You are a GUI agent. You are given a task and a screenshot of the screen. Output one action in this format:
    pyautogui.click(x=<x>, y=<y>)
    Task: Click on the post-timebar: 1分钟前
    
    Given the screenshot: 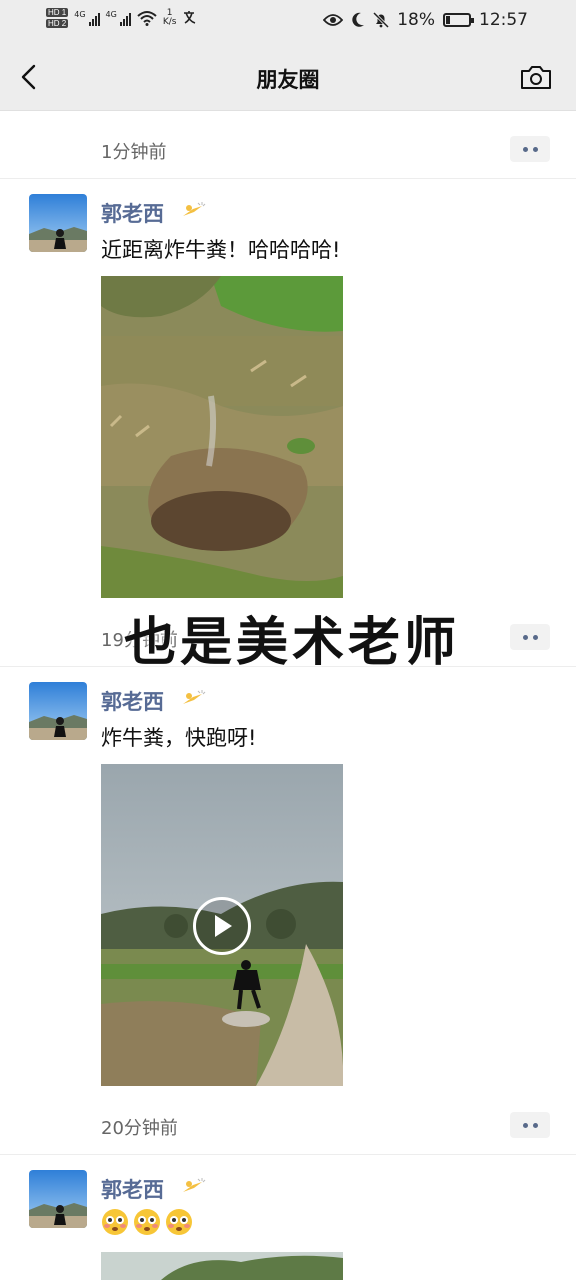 What is the action you would take?
    pyautogui.click(x=288, y=150)
    